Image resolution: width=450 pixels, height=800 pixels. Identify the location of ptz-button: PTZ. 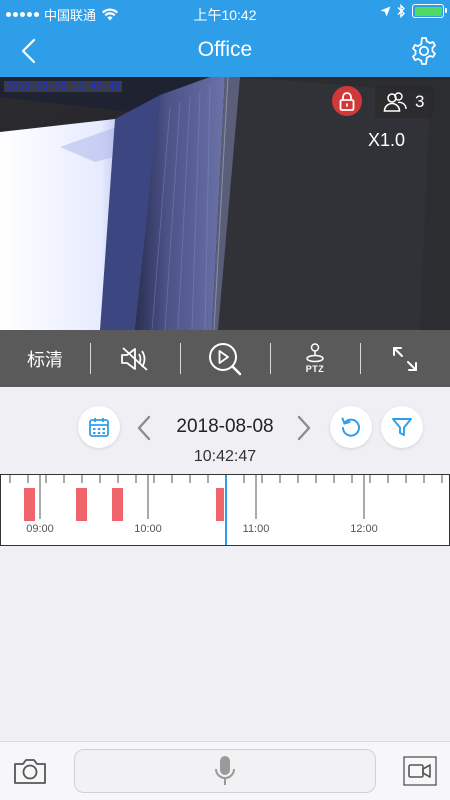
(315, 358).